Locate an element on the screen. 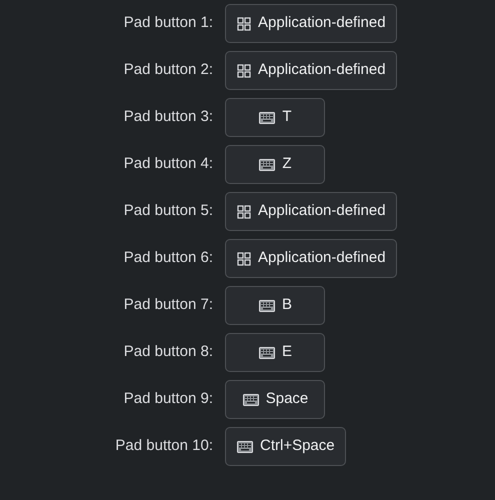 The image size is (495, 500). shortcut-button: E is located at coordinates (275, 352).